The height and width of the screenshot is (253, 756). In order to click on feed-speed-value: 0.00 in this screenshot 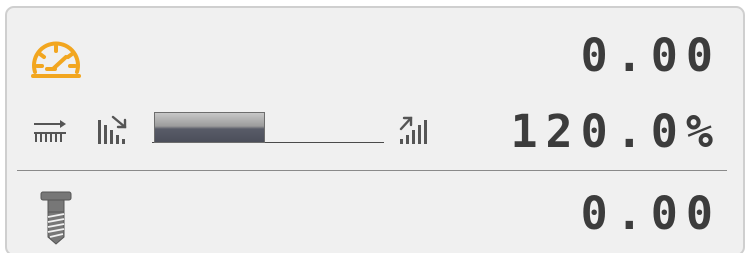, I will do `click(650, 55)`.